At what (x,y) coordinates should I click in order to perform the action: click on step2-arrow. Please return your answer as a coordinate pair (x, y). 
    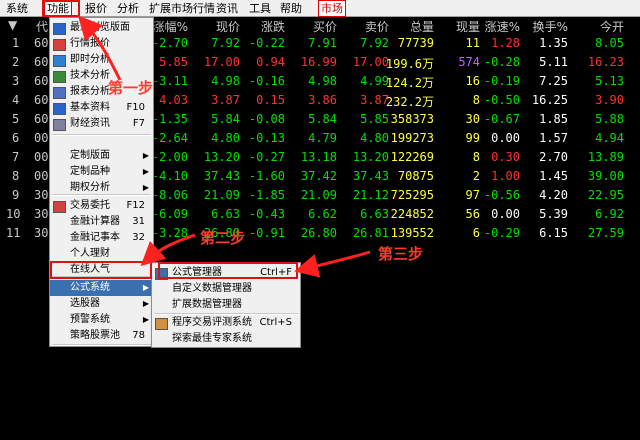
    Looking at the image, I should click on (168, 250).